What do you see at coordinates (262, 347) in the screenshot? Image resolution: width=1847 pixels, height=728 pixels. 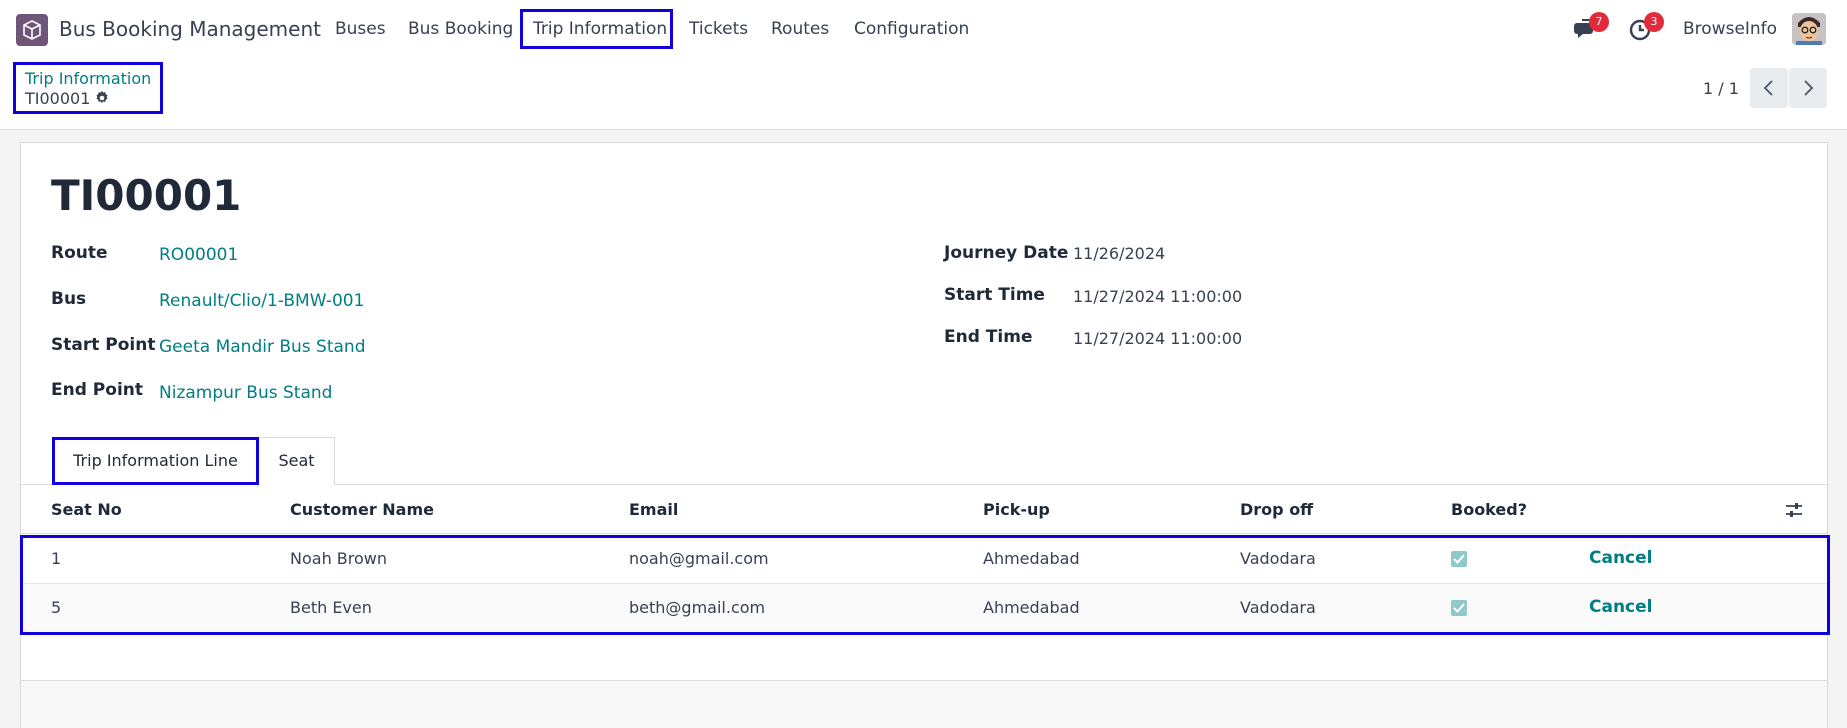 I see `start-point-field: Geeta Mandir Bus Stand` at bounding box center [262, 347].